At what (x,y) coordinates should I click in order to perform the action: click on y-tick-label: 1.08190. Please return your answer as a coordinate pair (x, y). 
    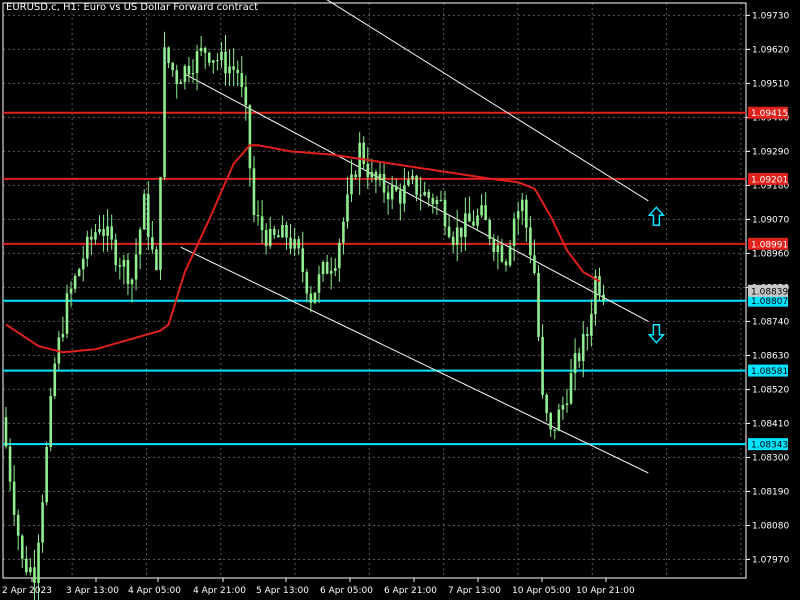
    Looking at the image, I should click on (770, 492).